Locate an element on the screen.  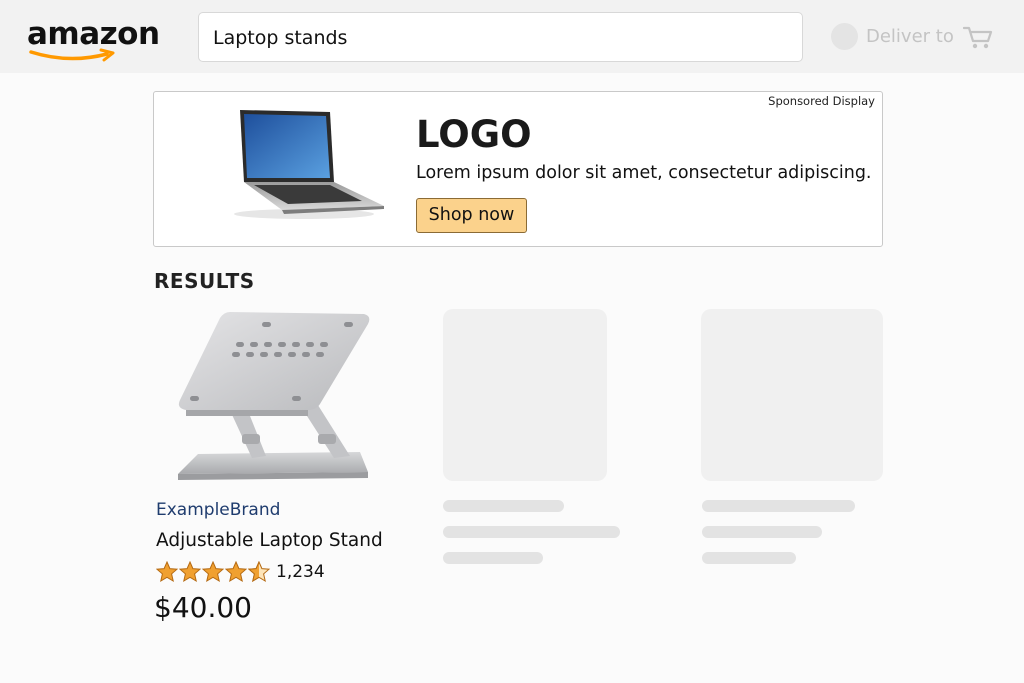
star-rating-icon is located at coordinates (214, 572).